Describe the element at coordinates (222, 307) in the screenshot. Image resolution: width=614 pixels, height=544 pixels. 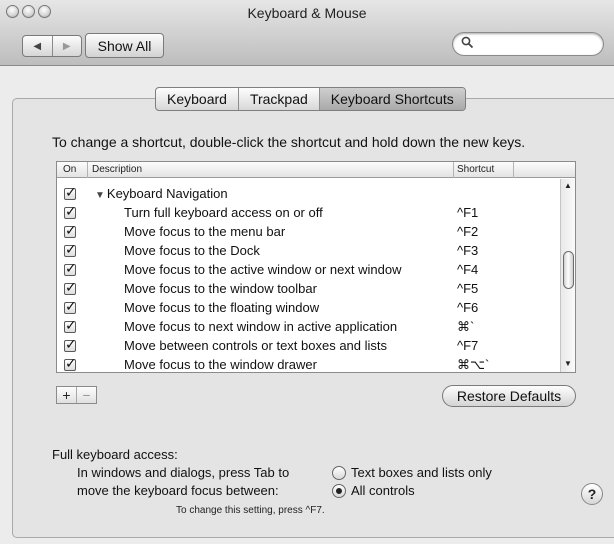
I see `row-description: Move focus to the floating window` at that location.